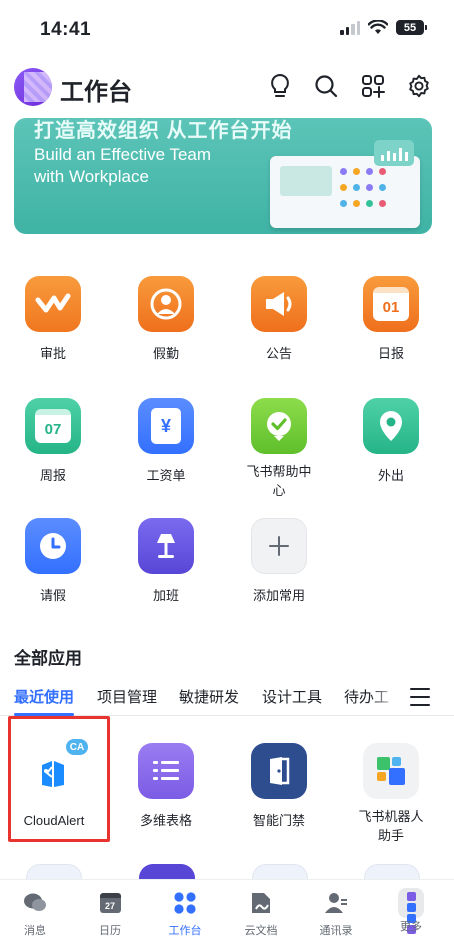 This screenshot has width=454, height=951. Describe the element at coordinates (394, 153) in the screenshot. I see `banner-chart-illustration` at that location.